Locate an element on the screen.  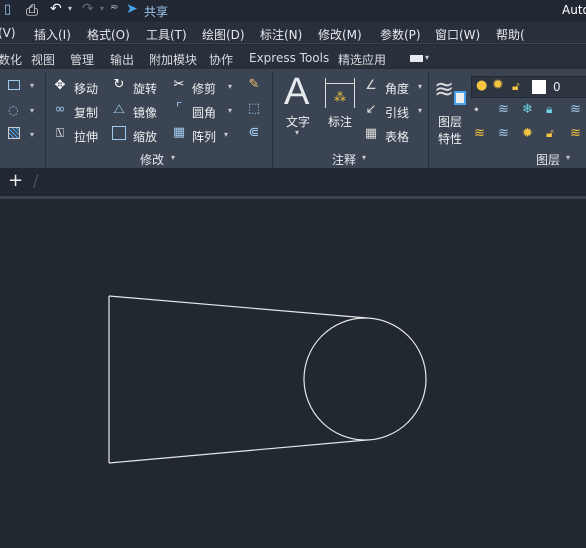
modify-group-label: 修改 is located at coordinates (152, 159).